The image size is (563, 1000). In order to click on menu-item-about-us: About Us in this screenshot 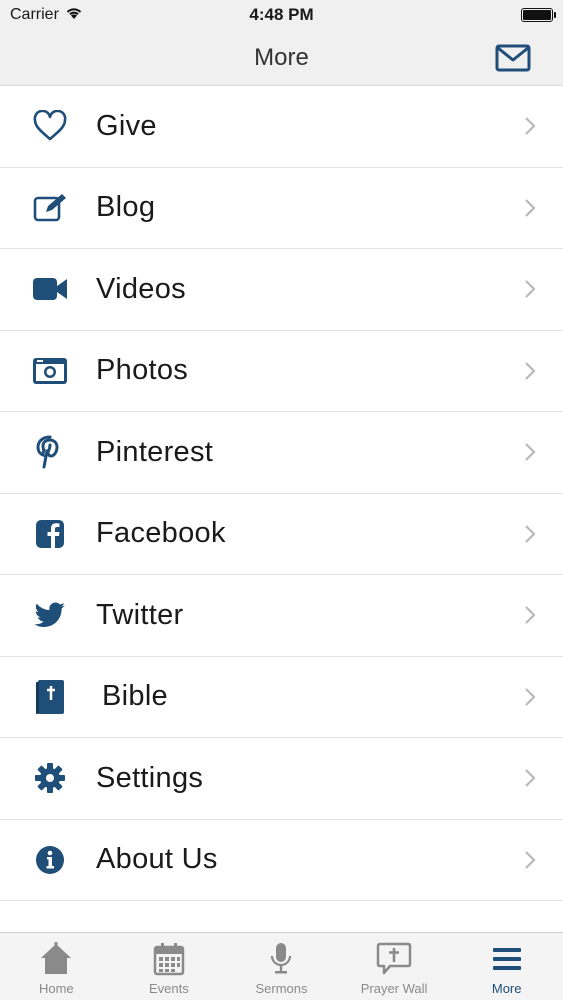, I will do `click(281, 860)`.